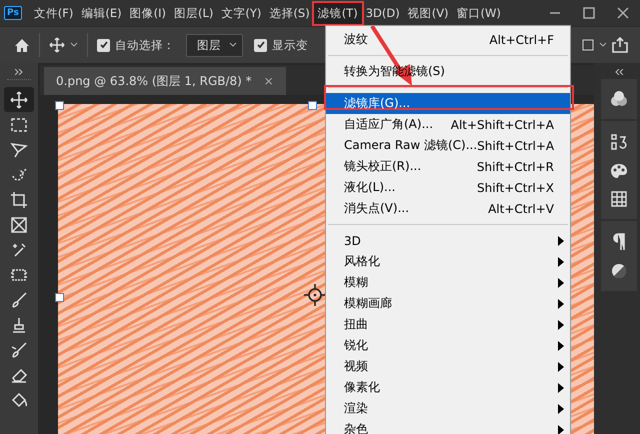  I want to click on menu-item: 波纹 Alt+Ctrl+F, so click(448, 39).